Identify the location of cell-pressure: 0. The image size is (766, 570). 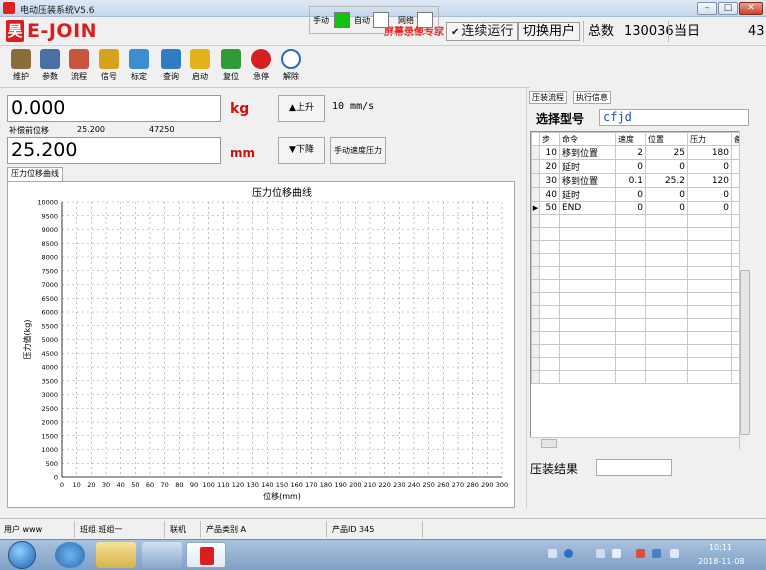
(709, 208).